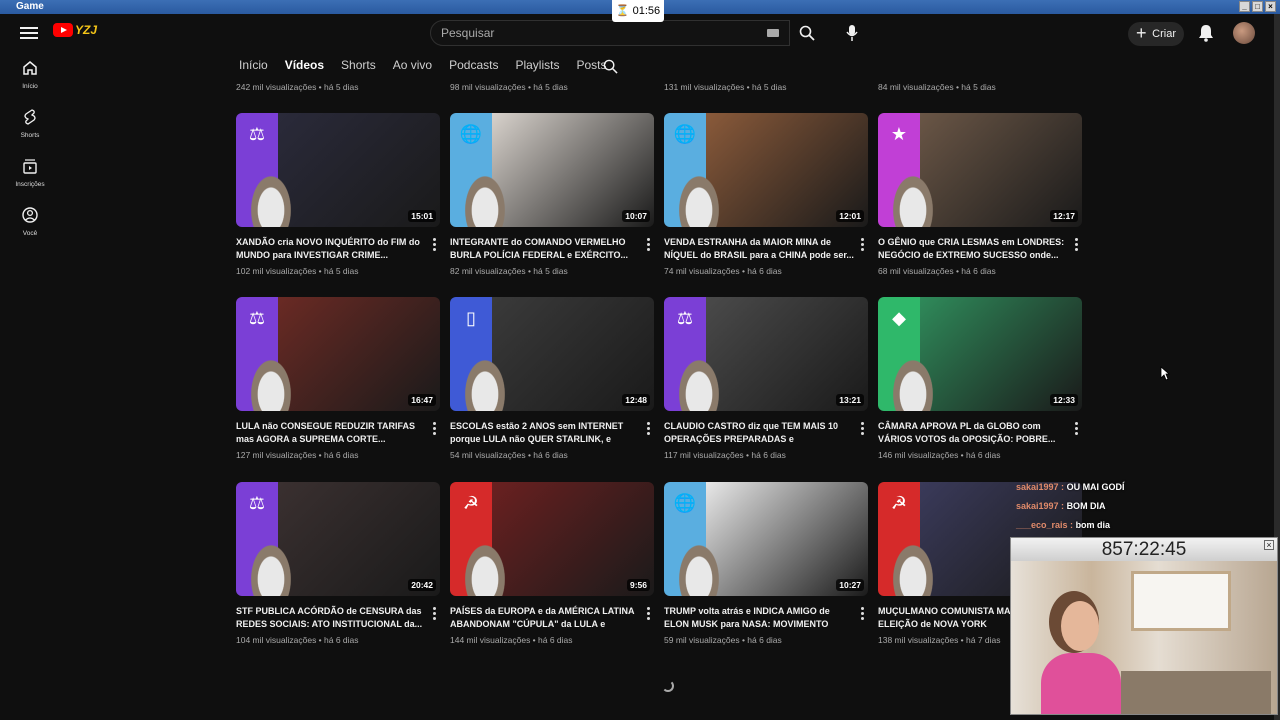  I want to click on window-controls: _ □ ×, so click(1257, 6).